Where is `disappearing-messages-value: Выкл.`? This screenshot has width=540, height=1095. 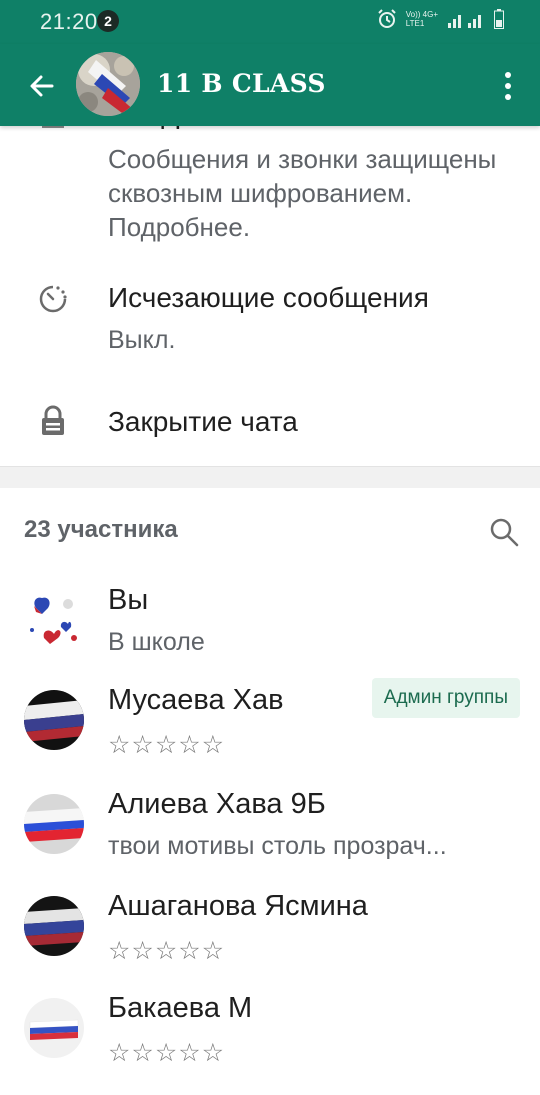
disappearing-messages-value: Выкл. is located at coordinates (142, 340).